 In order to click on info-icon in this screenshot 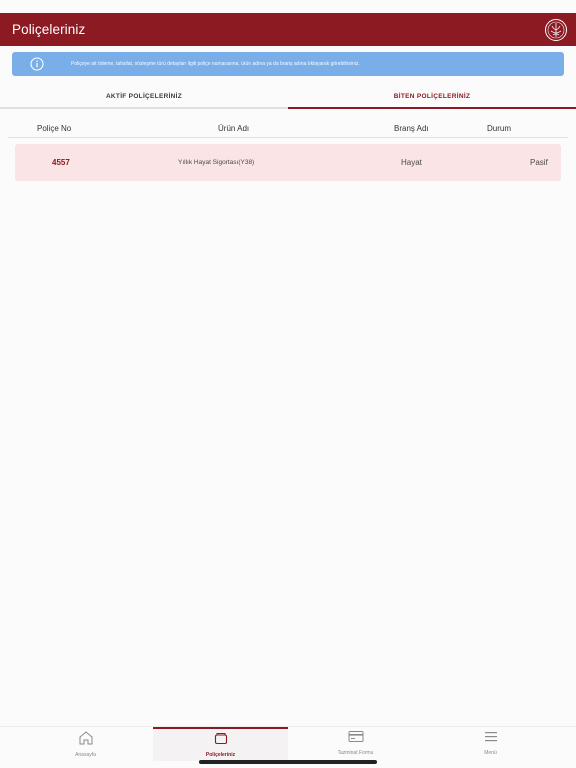, I will do `click(37, 64)`.